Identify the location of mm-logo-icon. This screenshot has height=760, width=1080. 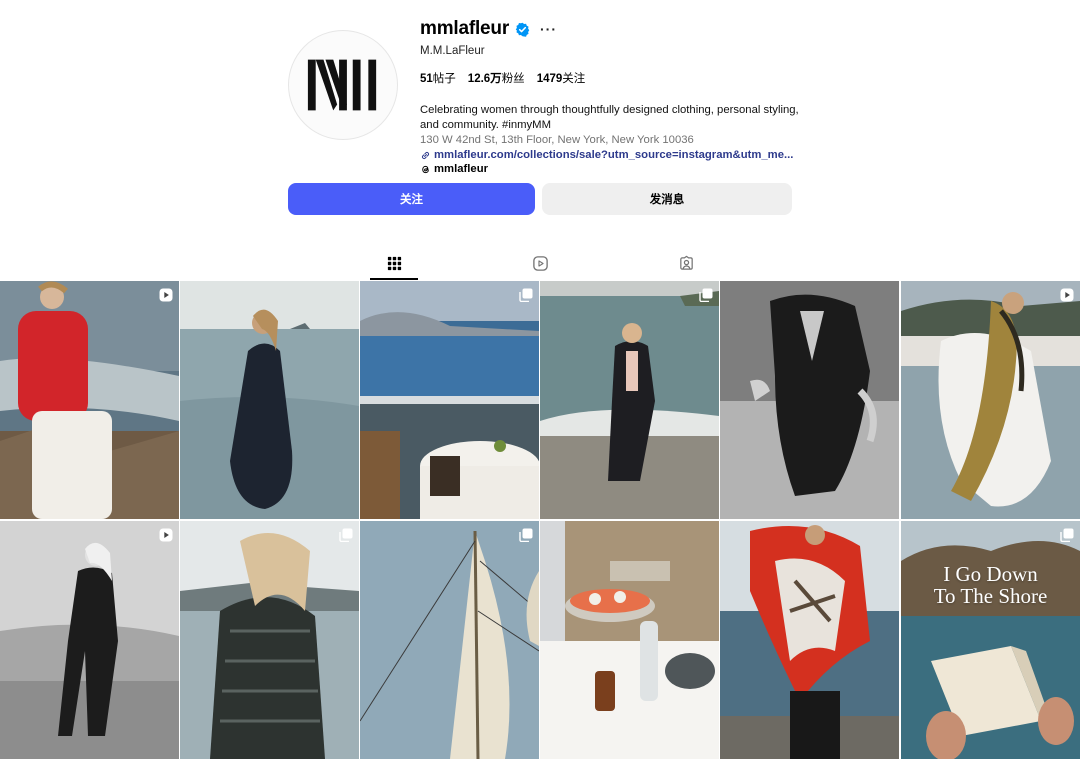
(342, 85).